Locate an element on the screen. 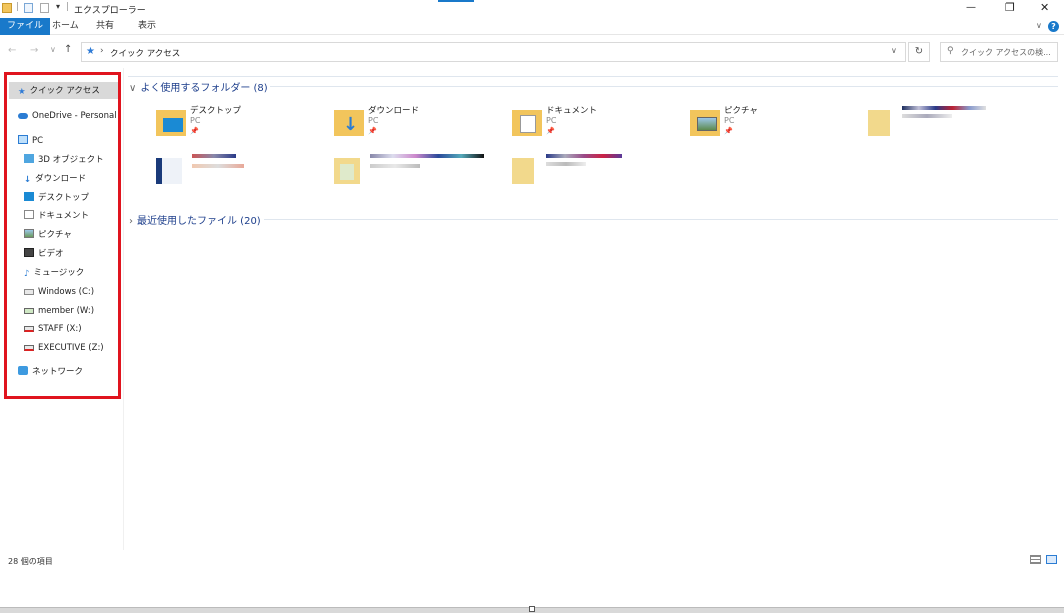 This screenshot has height=613, width=1064. ribbon: ファイル ホーム 共有 表示 ∨ ? is located at coordinates (532, 26).